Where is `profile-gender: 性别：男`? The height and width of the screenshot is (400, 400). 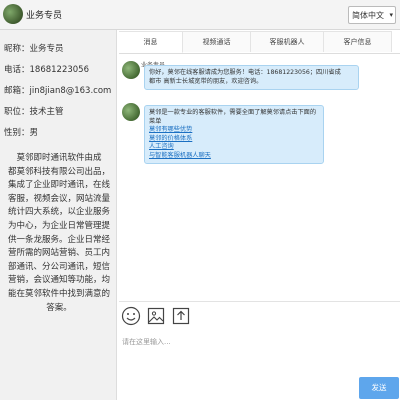 profile-gender: 性别：男 is located at coordinates (21, 133).